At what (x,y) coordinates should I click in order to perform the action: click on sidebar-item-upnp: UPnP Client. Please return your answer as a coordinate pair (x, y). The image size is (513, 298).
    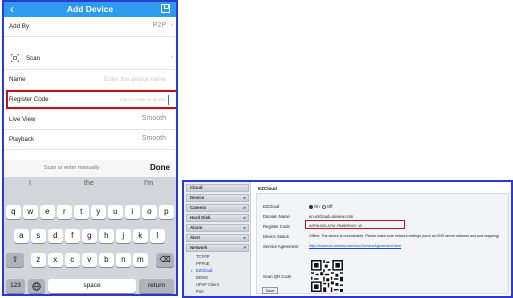
    Looking at the image, I should click on (207, 285).